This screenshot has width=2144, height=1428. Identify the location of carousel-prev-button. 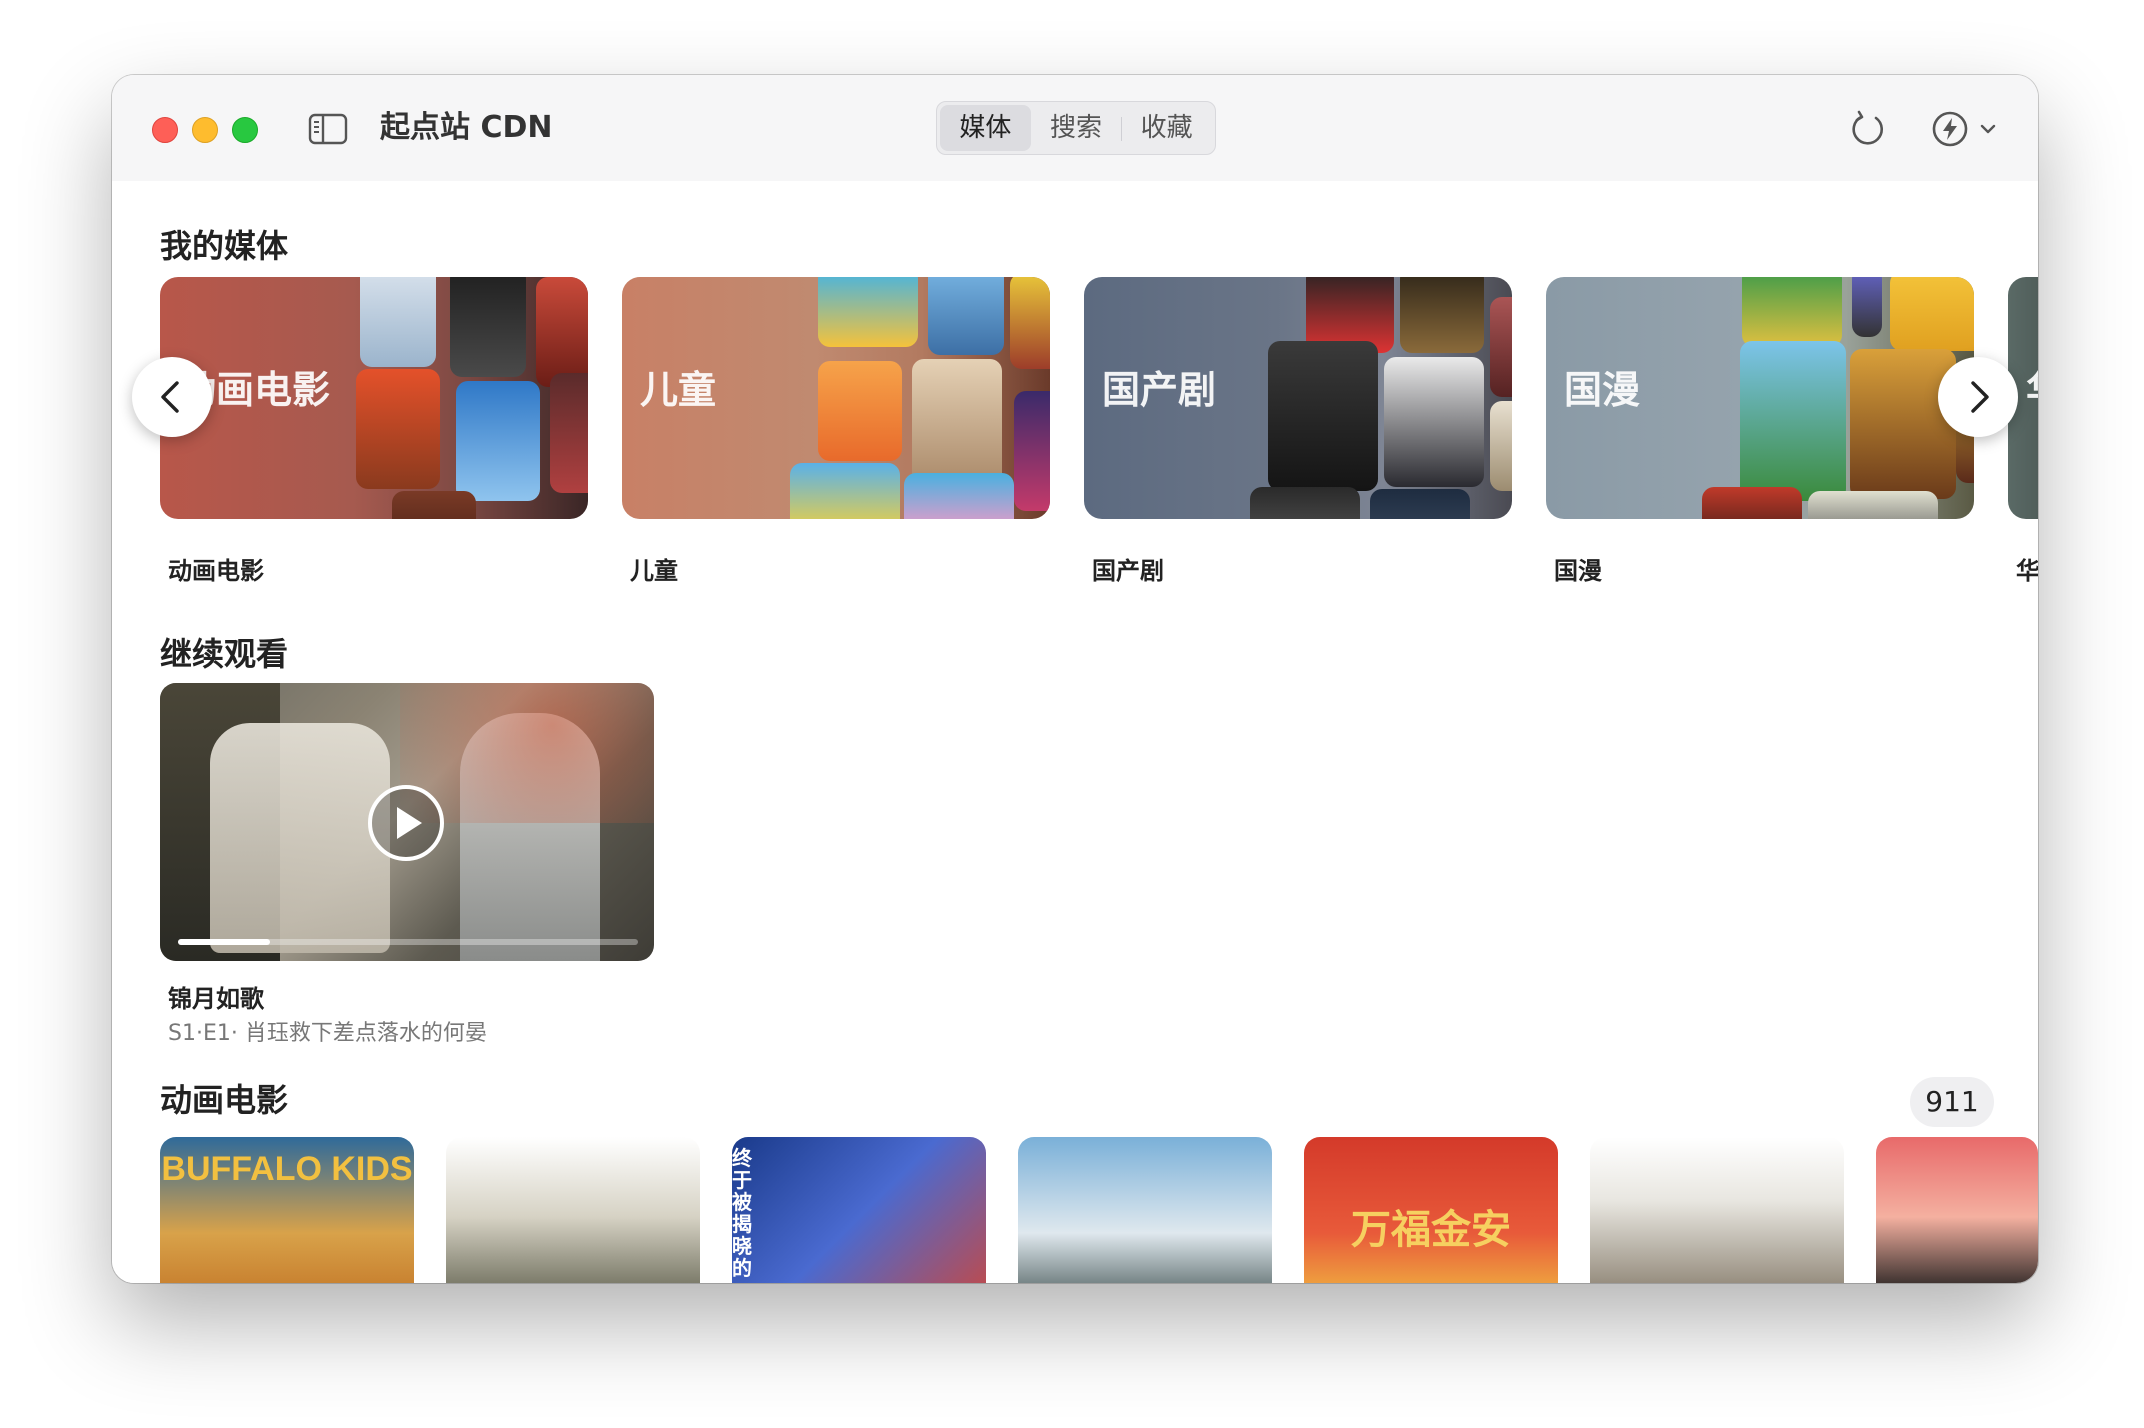
(172, 397).